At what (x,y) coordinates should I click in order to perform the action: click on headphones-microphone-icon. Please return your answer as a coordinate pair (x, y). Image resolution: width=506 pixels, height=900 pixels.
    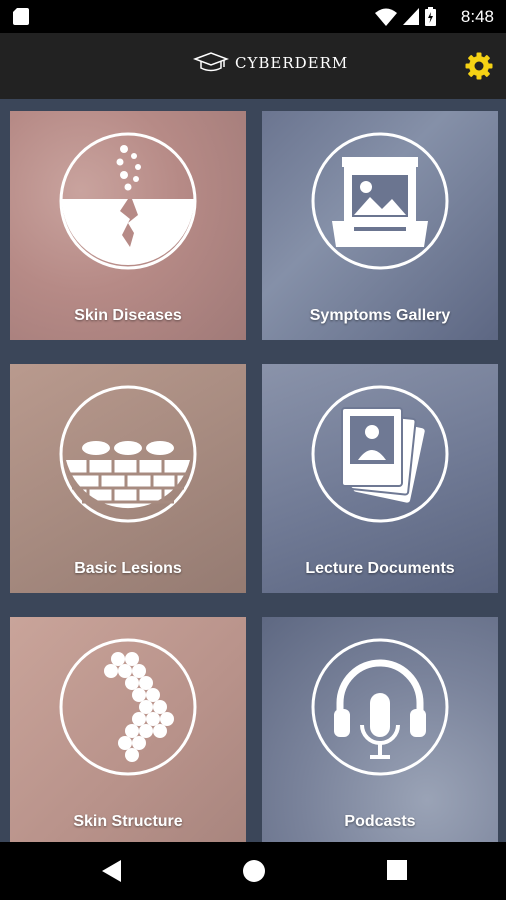
    Looking at the image, I should click on (380, 707).